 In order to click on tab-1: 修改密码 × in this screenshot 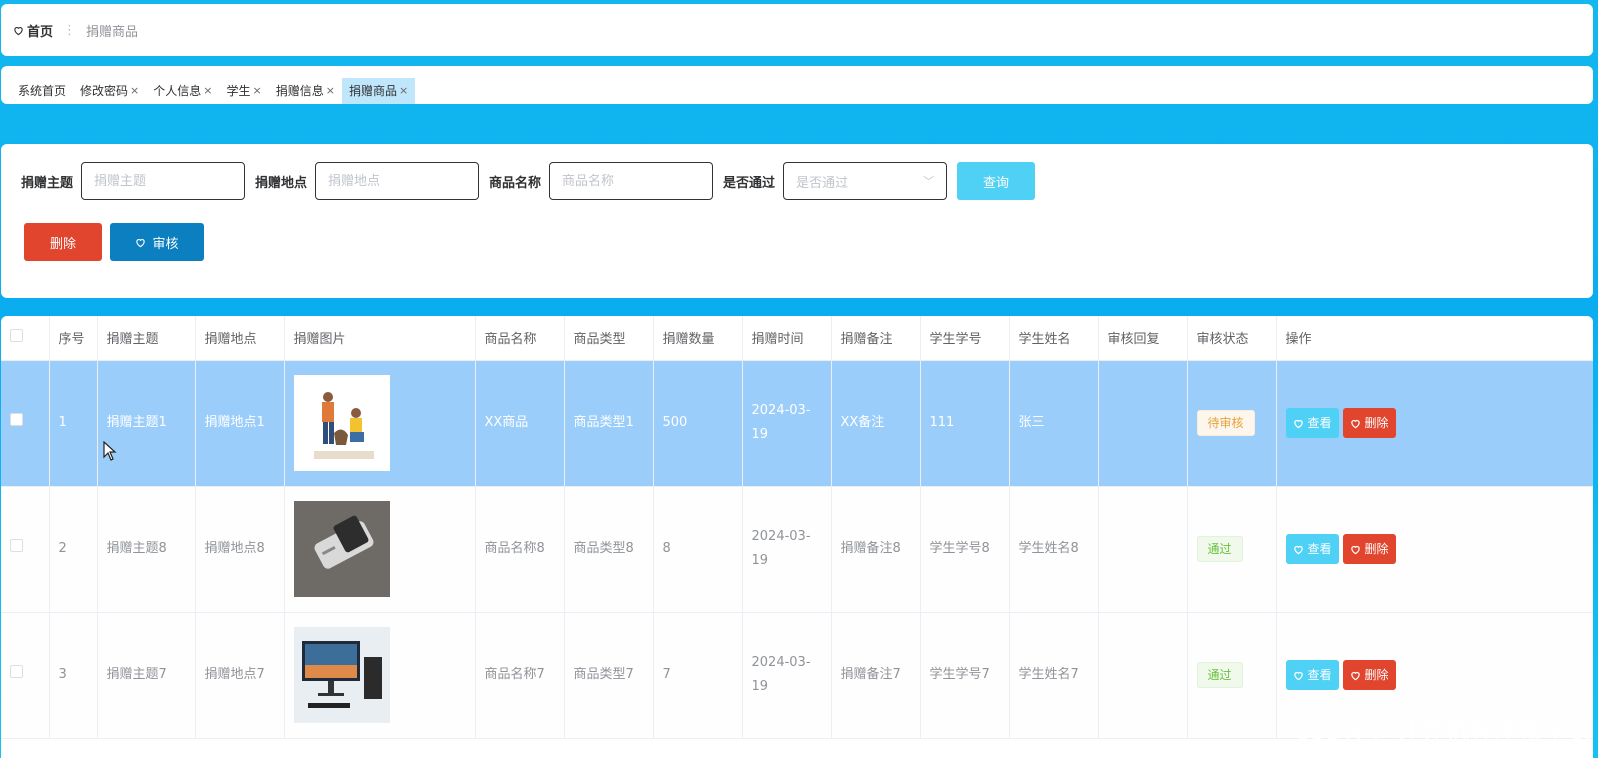, I will do `click(109, 91)`.